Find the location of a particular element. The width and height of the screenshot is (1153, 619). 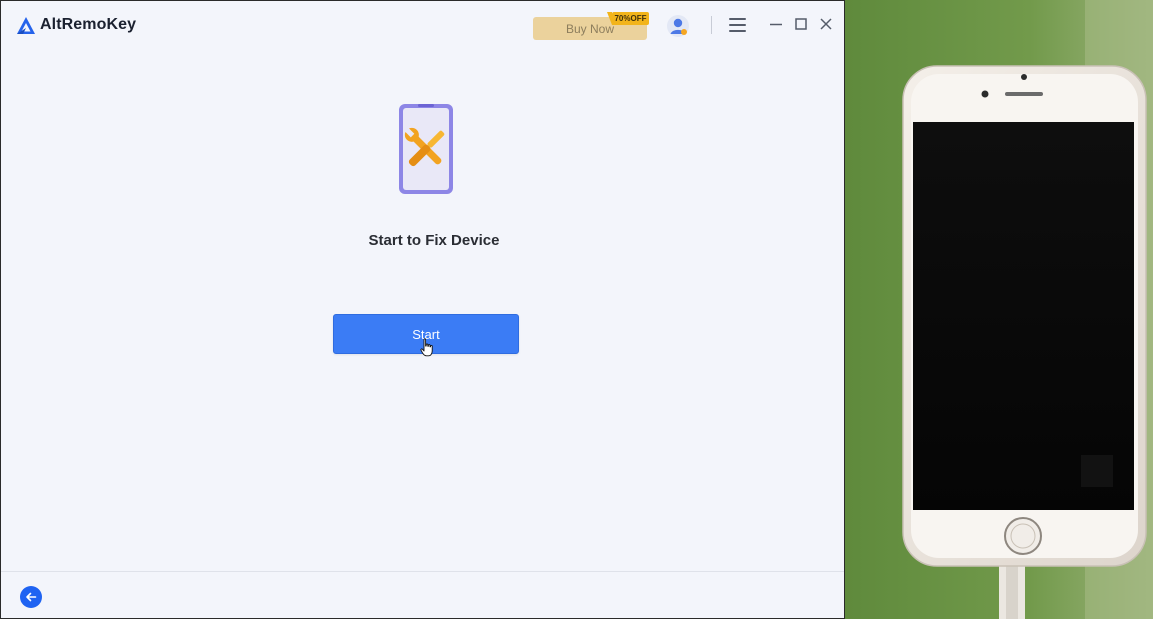

user-avatar-icon is located at coordinates (678, 26).